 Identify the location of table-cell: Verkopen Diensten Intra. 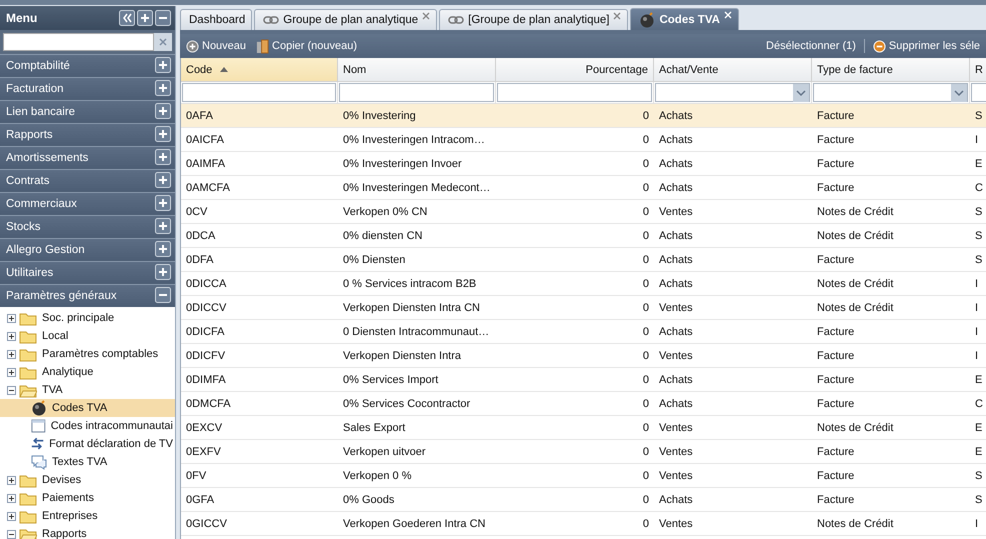
(402, 356).